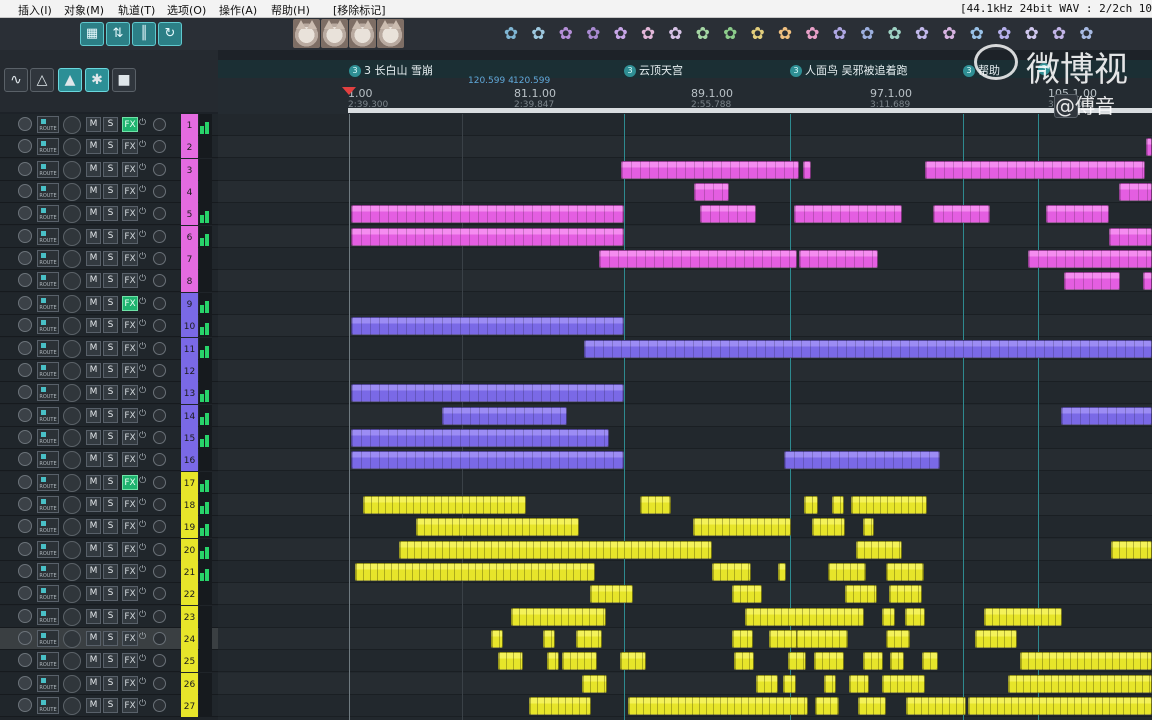  What do you see at coordinates (84, 10) in the screenshot?
I see `menu-item: 对象(M)` at bounding box center [84, 10].